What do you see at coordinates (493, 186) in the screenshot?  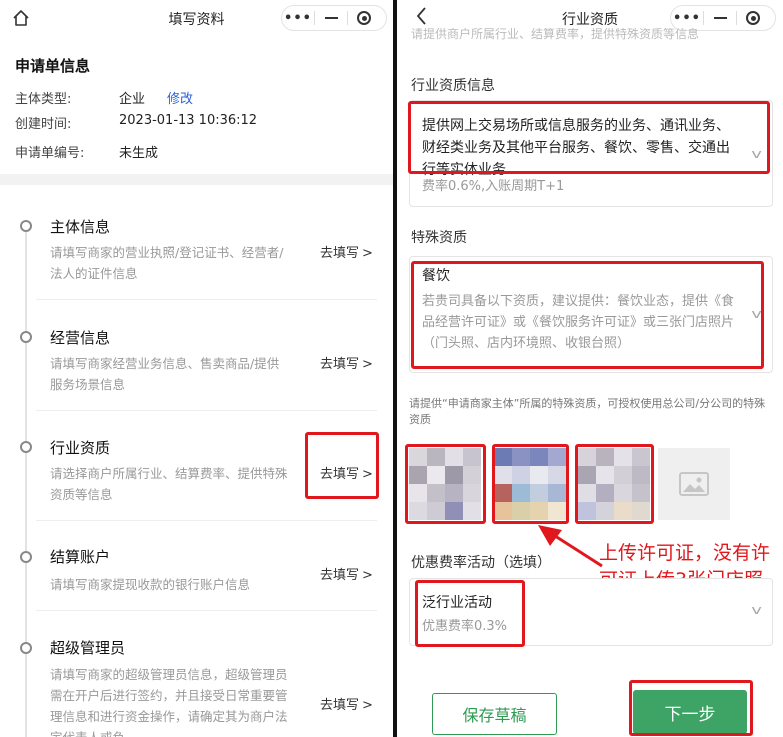 I see `industry-rate: 费率0.6%,入账周期T+1` at bounding box center [493, 186].